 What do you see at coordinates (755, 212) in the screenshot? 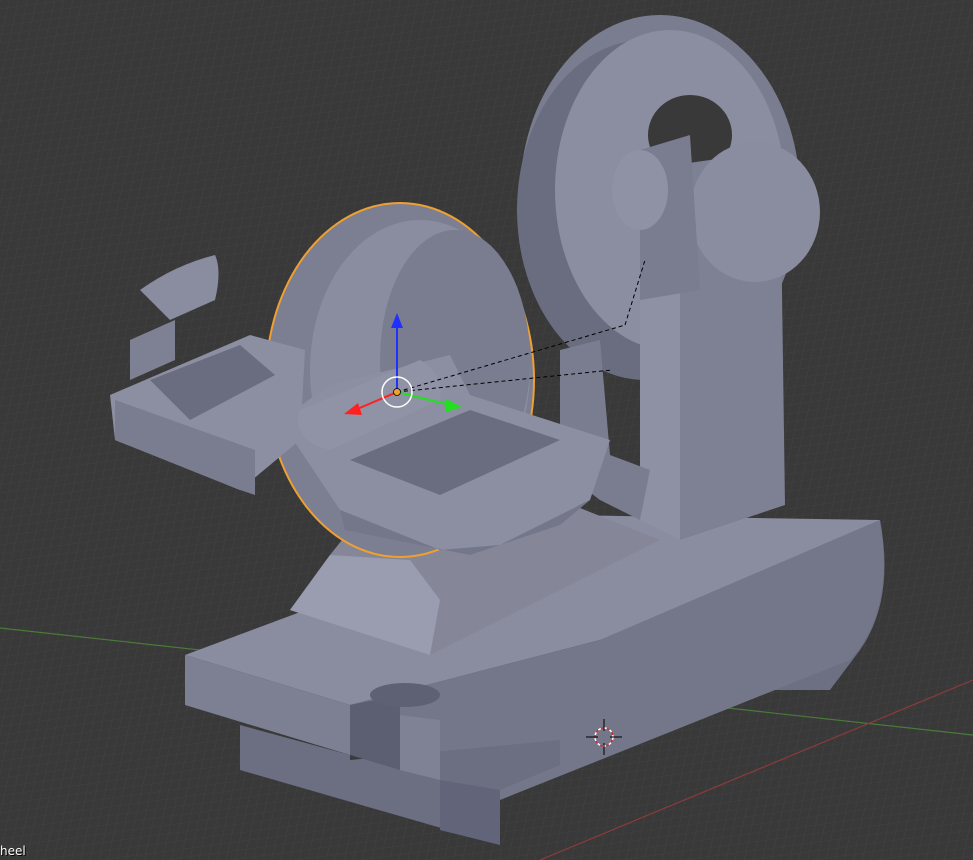
I see `axle-cap` at bounding box center [755, 212].